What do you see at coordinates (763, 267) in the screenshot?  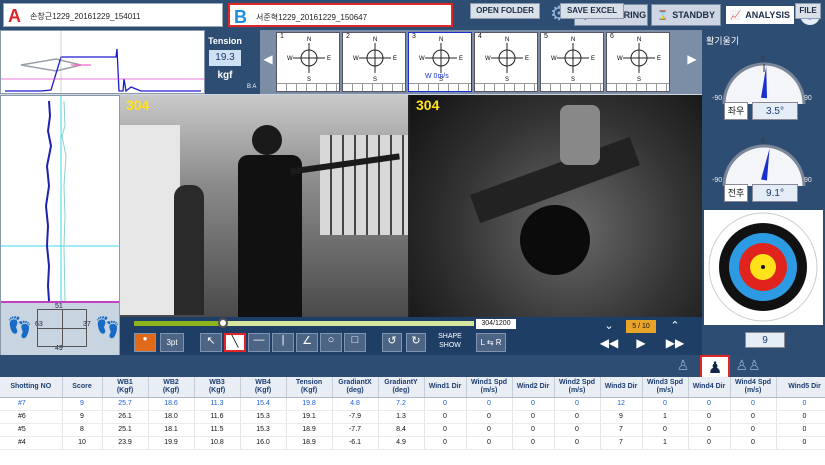 I see `archery-target` at bounding box center [763, 267].